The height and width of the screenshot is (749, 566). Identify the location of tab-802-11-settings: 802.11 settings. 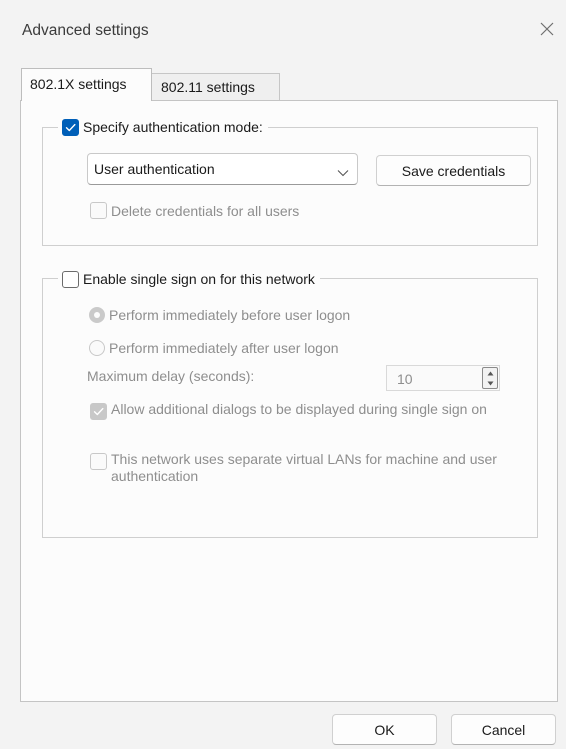
(215, 87).